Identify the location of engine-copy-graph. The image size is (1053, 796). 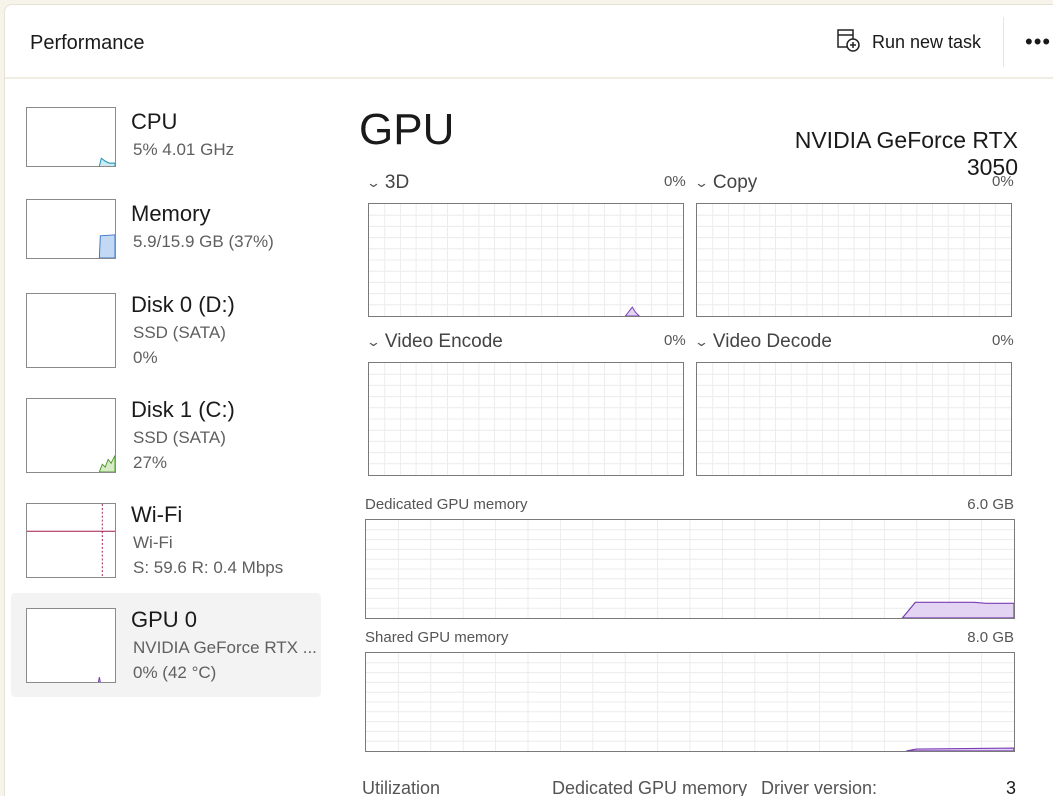
(854, 260).